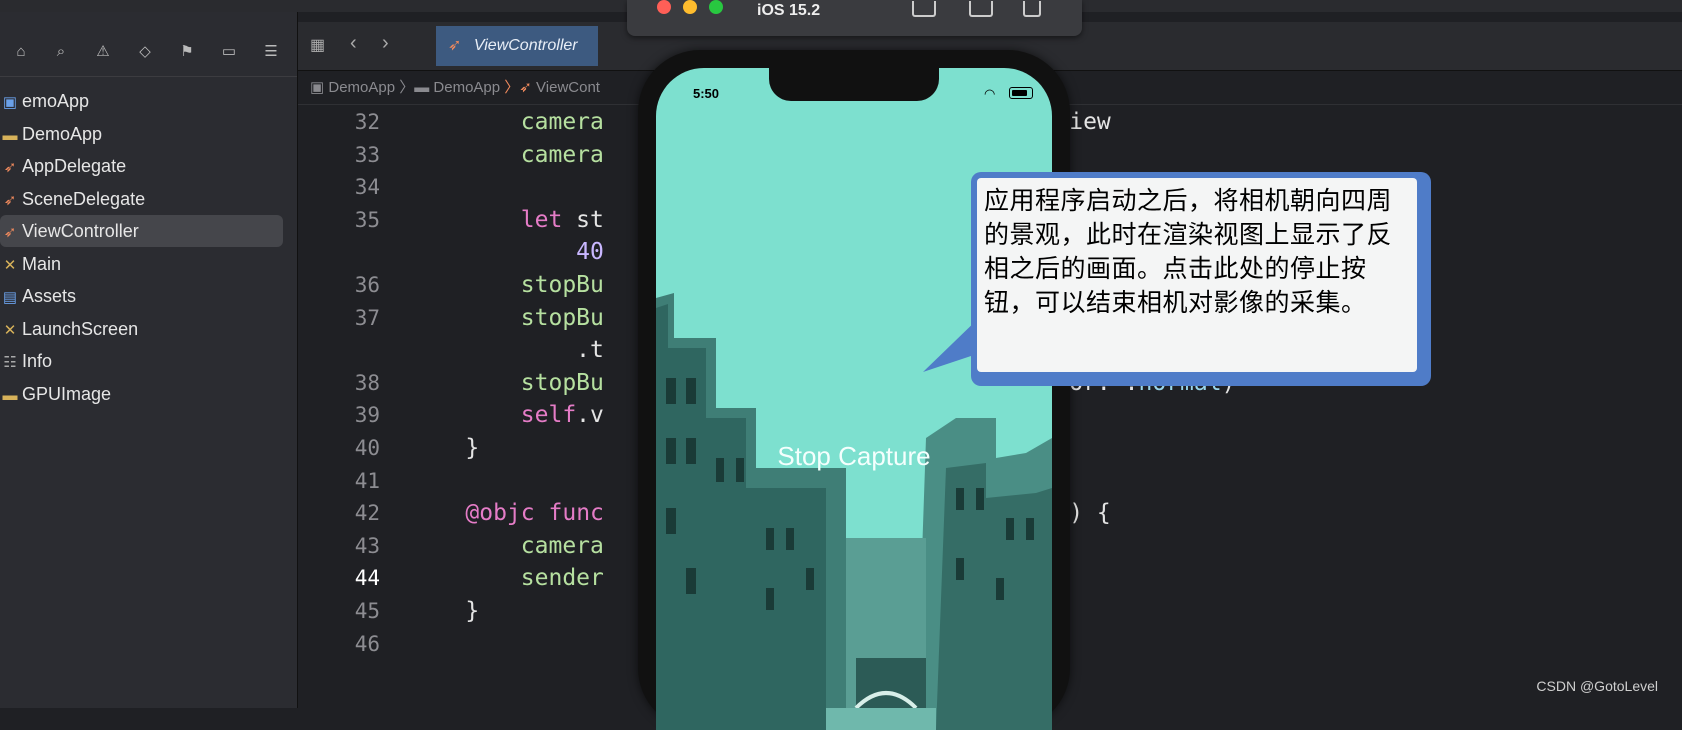  Describe the element at coordinates (367, 317) in the screenshot. I see `line-number: 37` at that location.